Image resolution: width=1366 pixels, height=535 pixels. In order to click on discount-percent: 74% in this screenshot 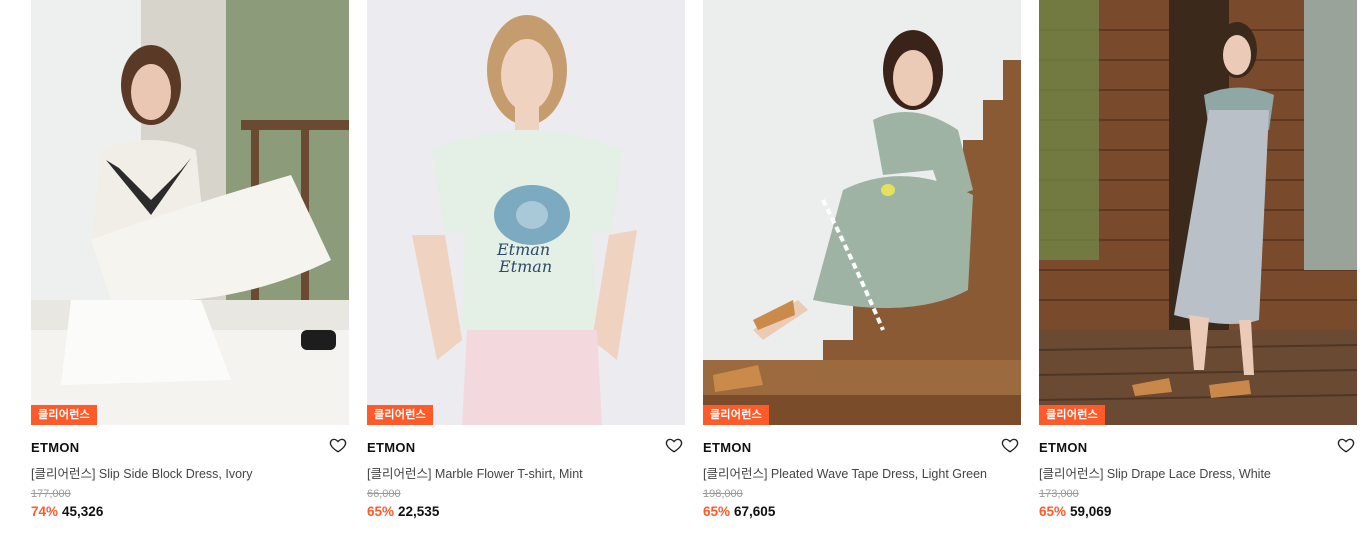, I will do `click(45, 511)`.